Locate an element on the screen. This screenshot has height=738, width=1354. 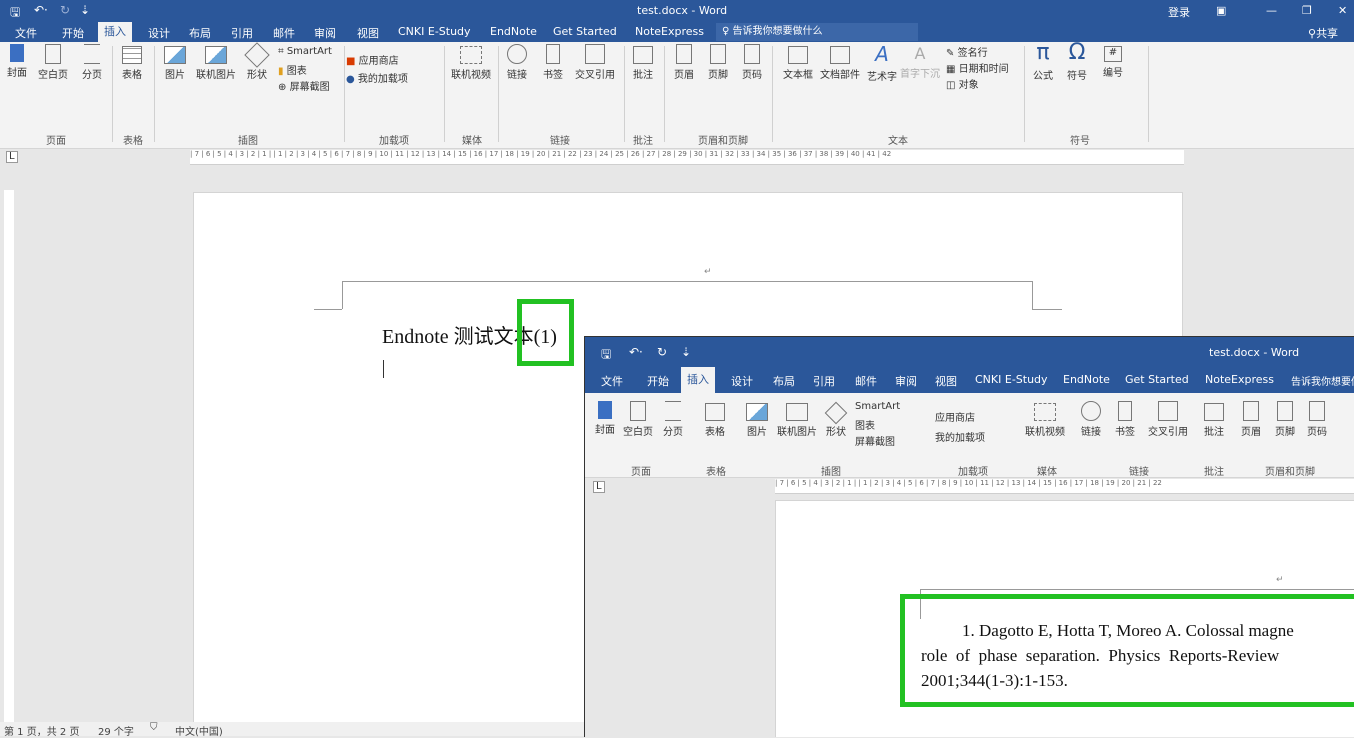
overlay-tab-references: 引用 is located at coordinates (824, 381).